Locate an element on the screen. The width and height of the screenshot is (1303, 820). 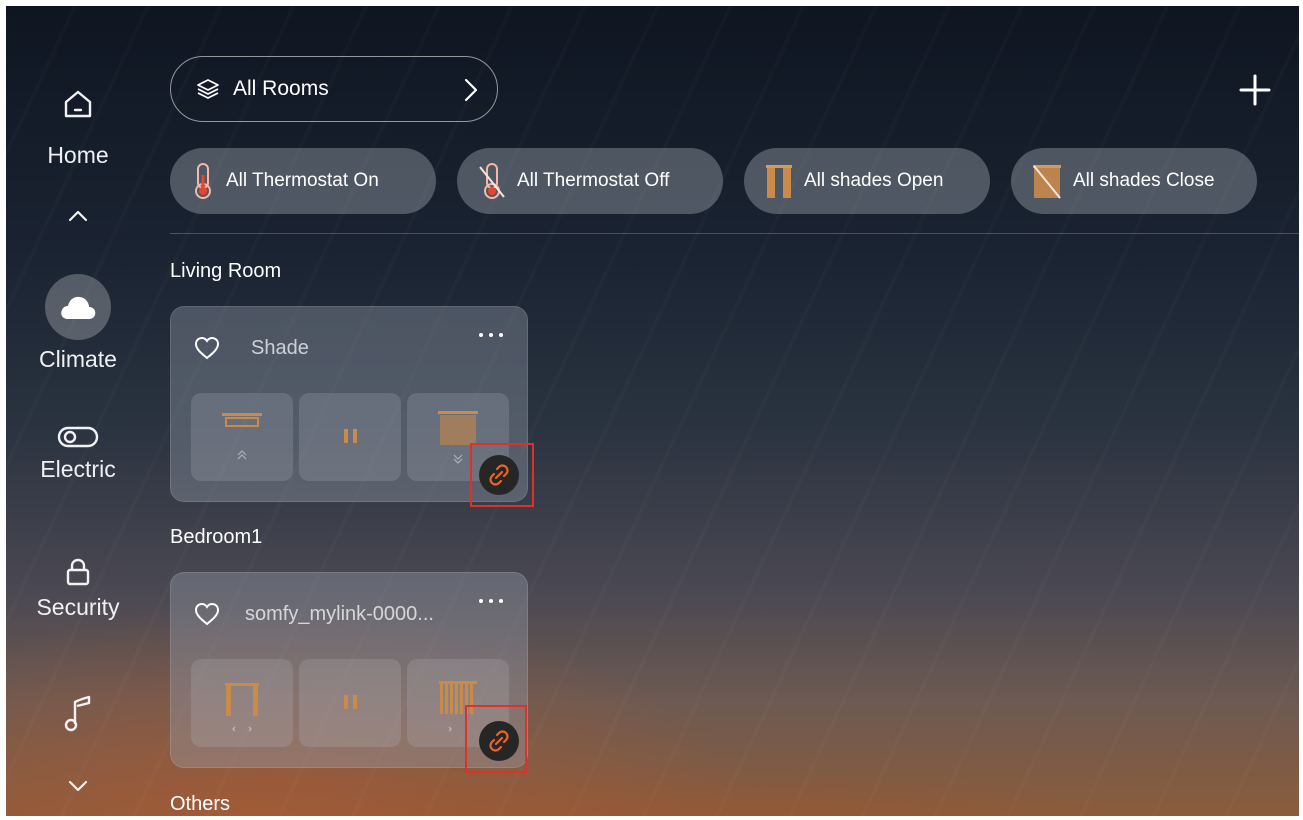
scene-all-thermostat-on-button: All Thermostat On is located at coordinates (303, 181).